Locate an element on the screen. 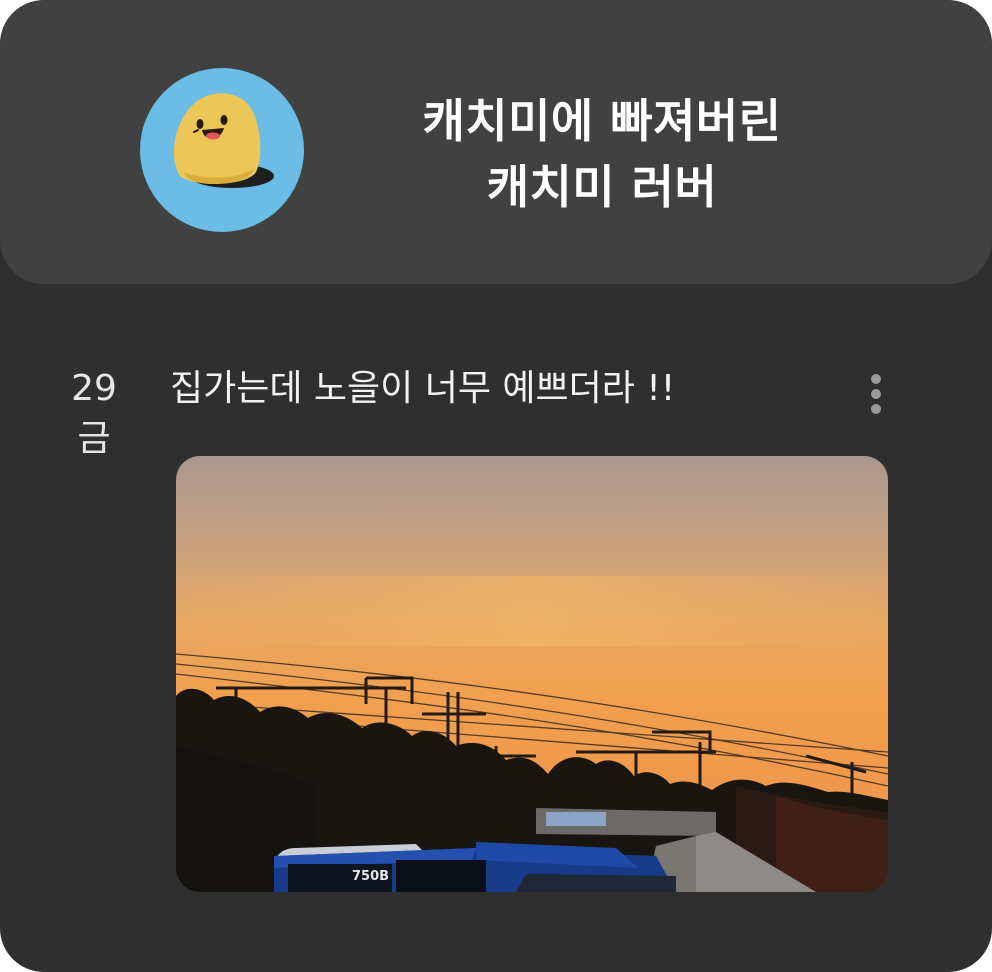  entry-text: 집가는데 노을이 너무 예쁘더라 !! is located at coordinates (423, 388).